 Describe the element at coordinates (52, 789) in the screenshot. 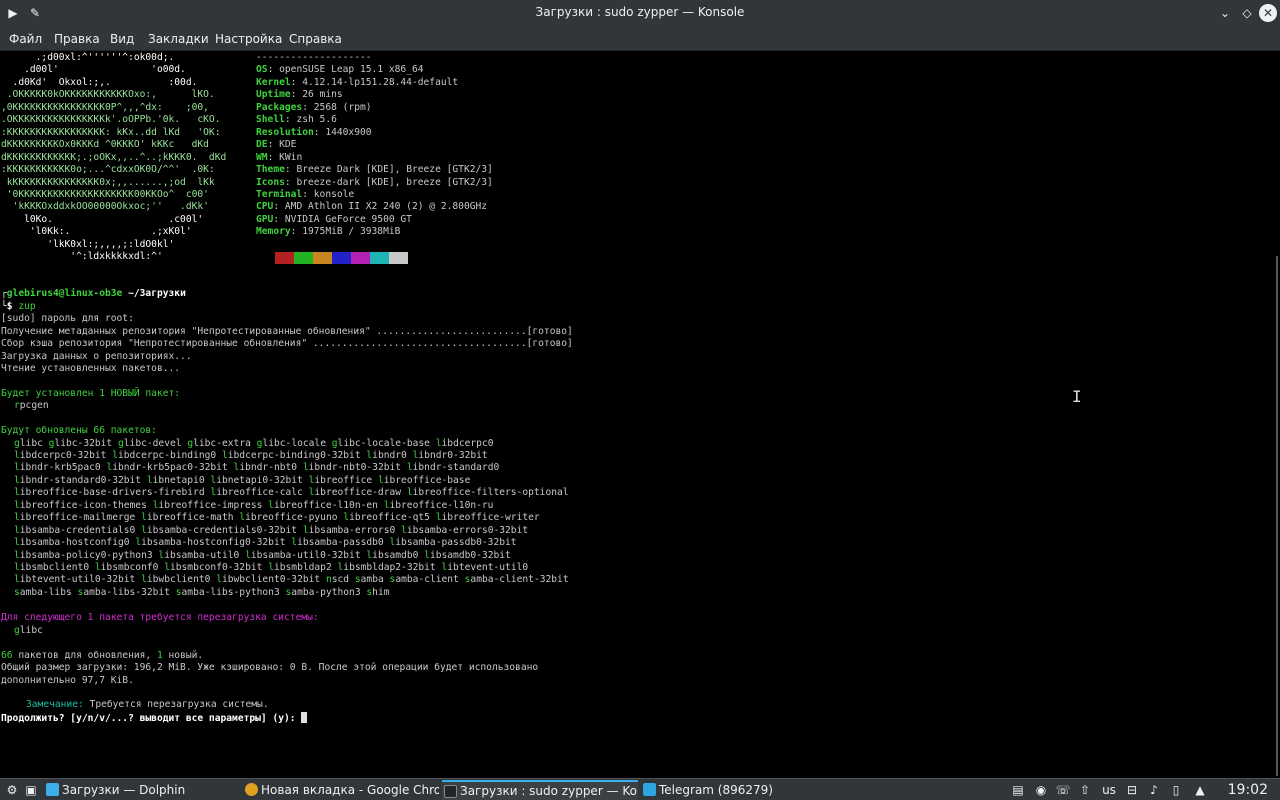

I see `dolphin-icon` at that location.